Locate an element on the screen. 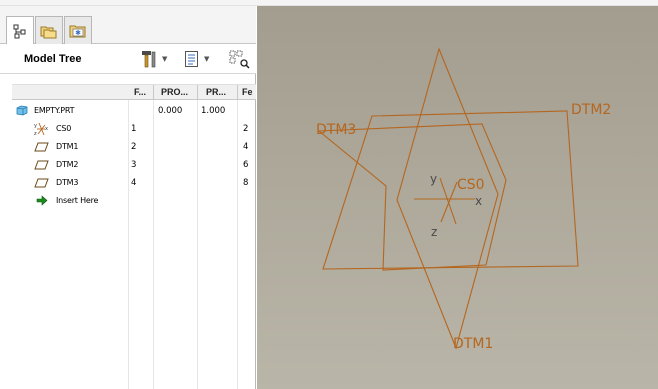 The height and width of the screenshot is (389, 658). folder-browser-tab-icon is located at coordinates (48, 32).